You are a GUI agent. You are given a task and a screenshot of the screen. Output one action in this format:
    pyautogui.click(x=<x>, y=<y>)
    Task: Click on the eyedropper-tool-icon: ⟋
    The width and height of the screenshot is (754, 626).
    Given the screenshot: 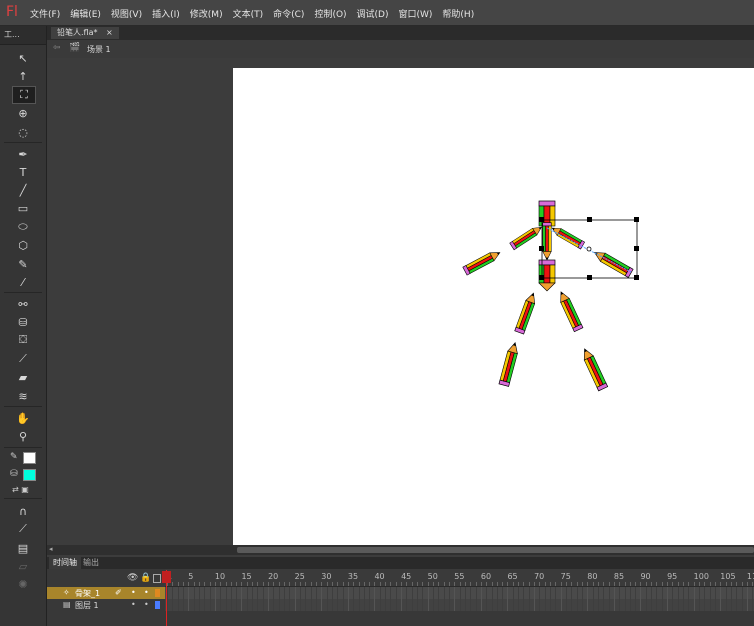 What is the action you would take?
    pyautogui.click(x=23, y=359)
    